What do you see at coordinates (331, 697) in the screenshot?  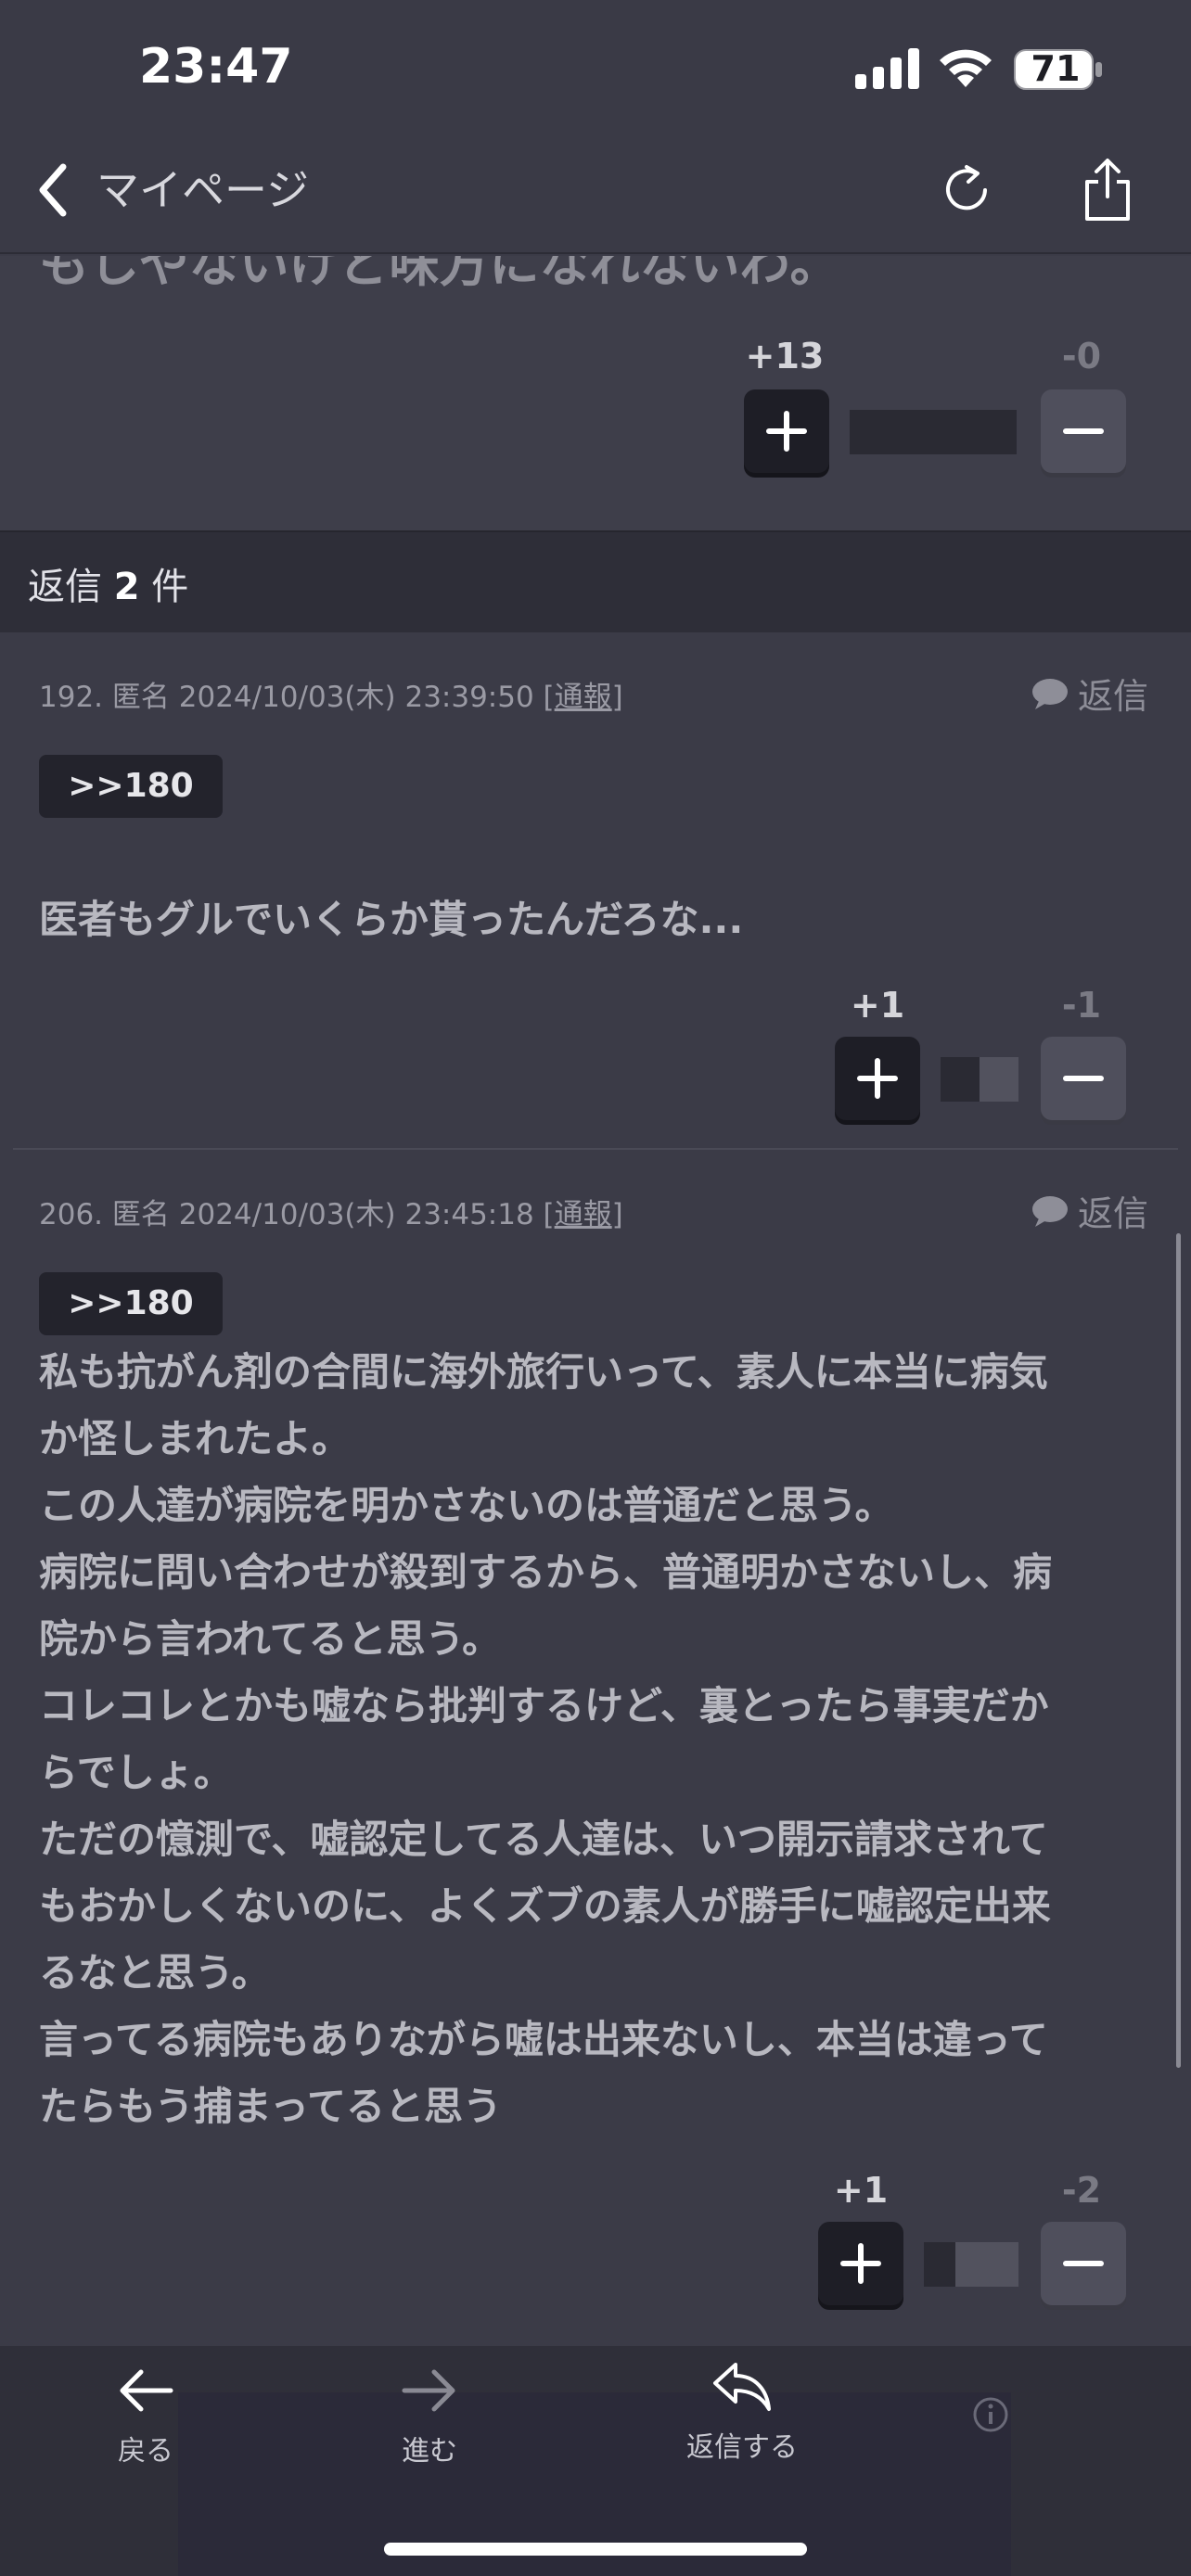 I see `comment-meta: 192. 匿名 2024/10/03(木) 23:39:50 [通報]` at bounding box center [331, 697].